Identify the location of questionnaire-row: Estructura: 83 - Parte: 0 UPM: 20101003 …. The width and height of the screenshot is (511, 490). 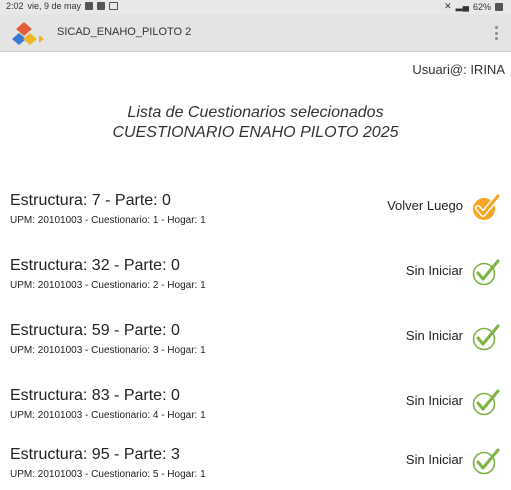
(255, 409).